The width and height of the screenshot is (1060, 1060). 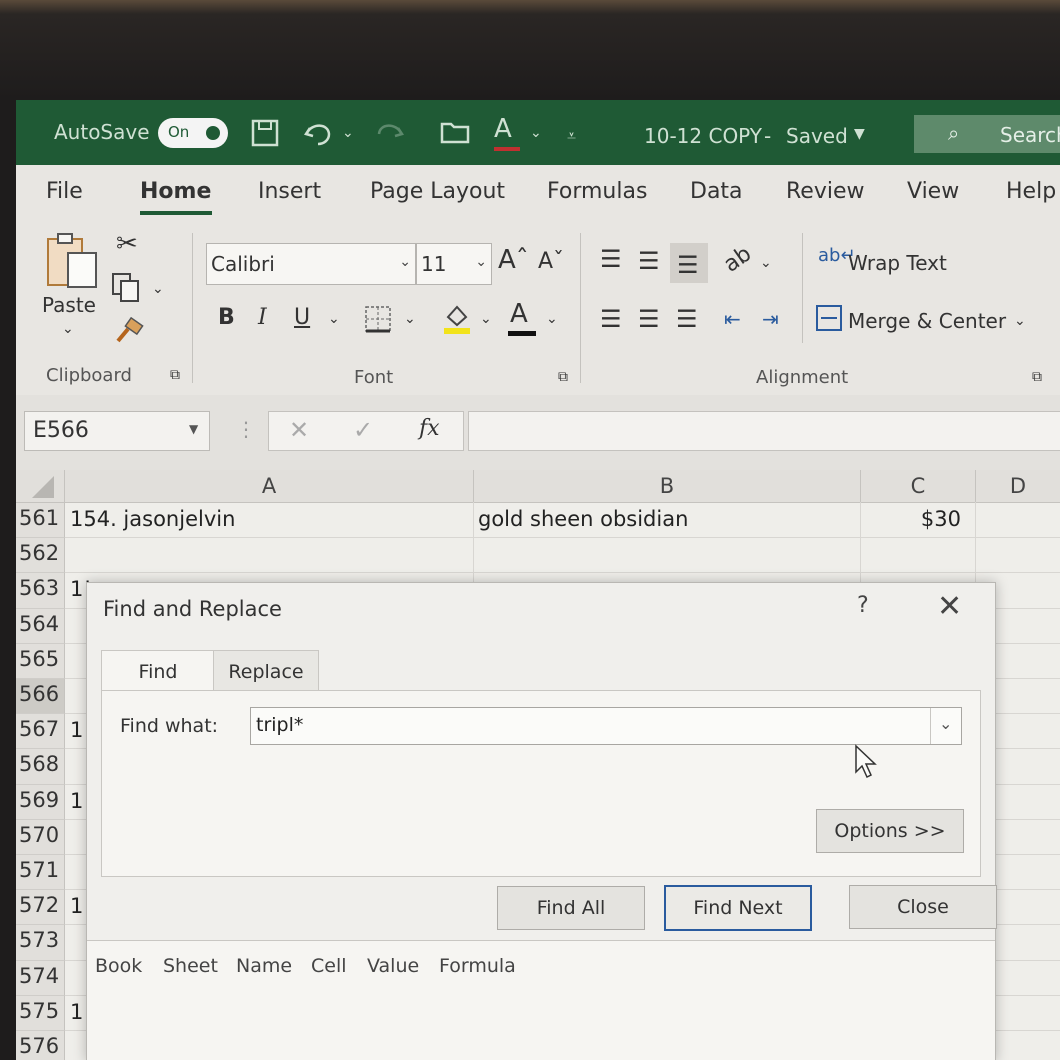 What do you see at coordinates (363, 430) in the screenshot?
I see `confirm-entry-icon: ✓` at bounding box center [363, 430].